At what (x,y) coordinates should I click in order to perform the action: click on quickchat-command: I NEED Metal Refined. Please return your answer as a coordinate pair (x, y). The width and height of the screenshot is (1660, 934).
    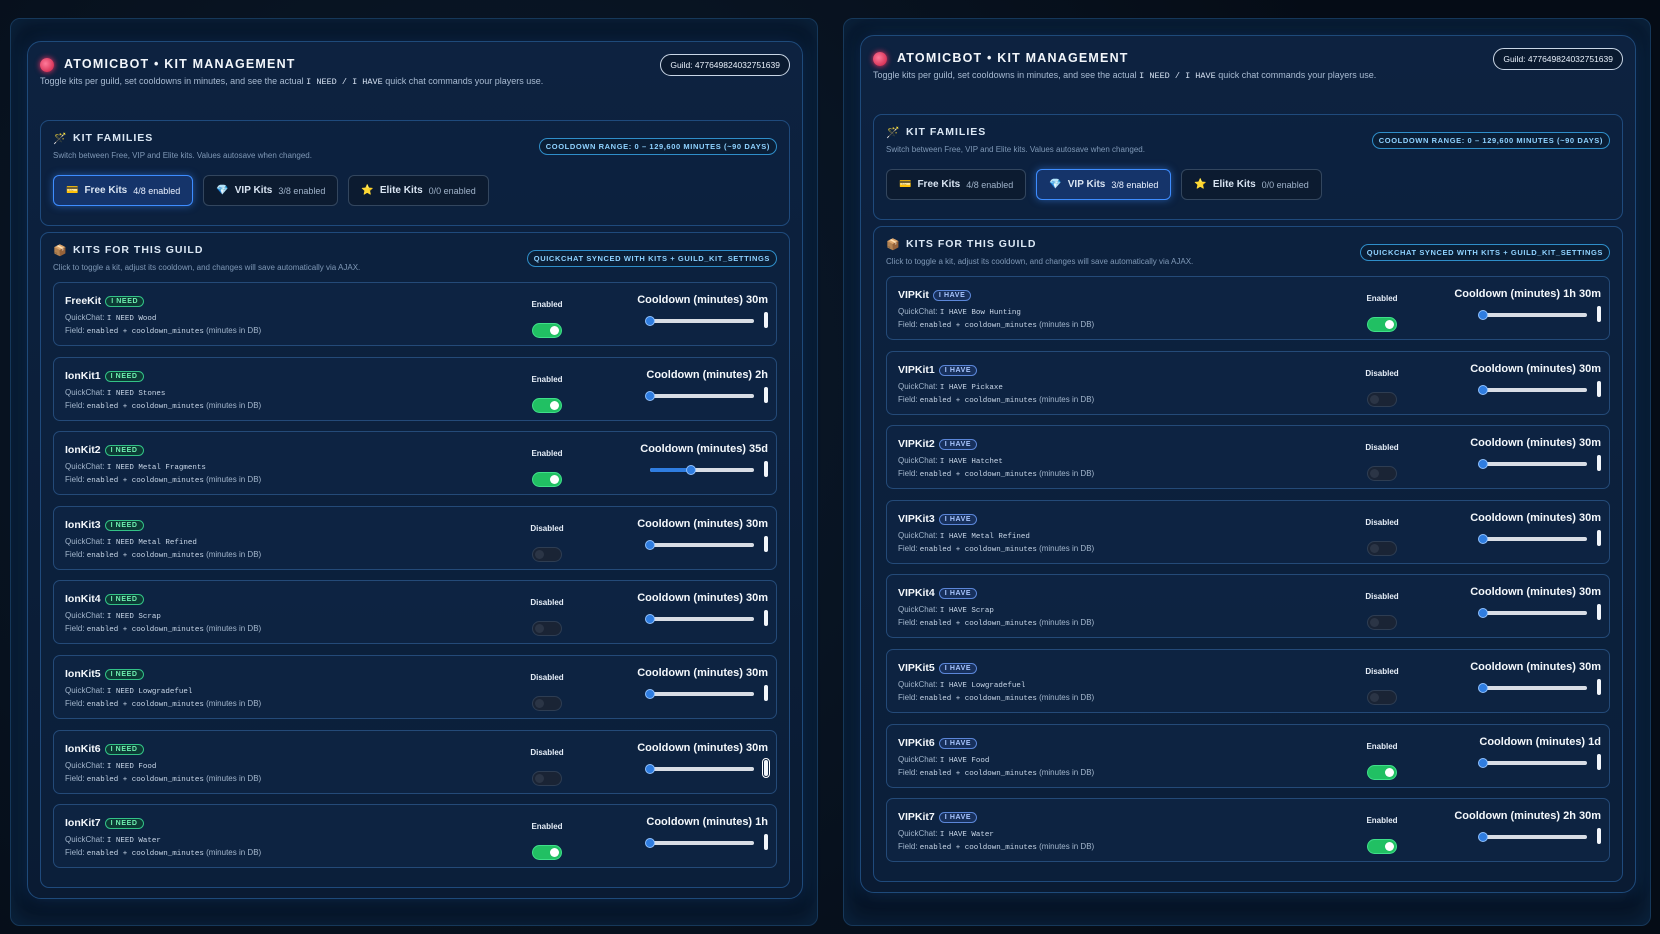
    Looking at the image, I should click on (151, 542).